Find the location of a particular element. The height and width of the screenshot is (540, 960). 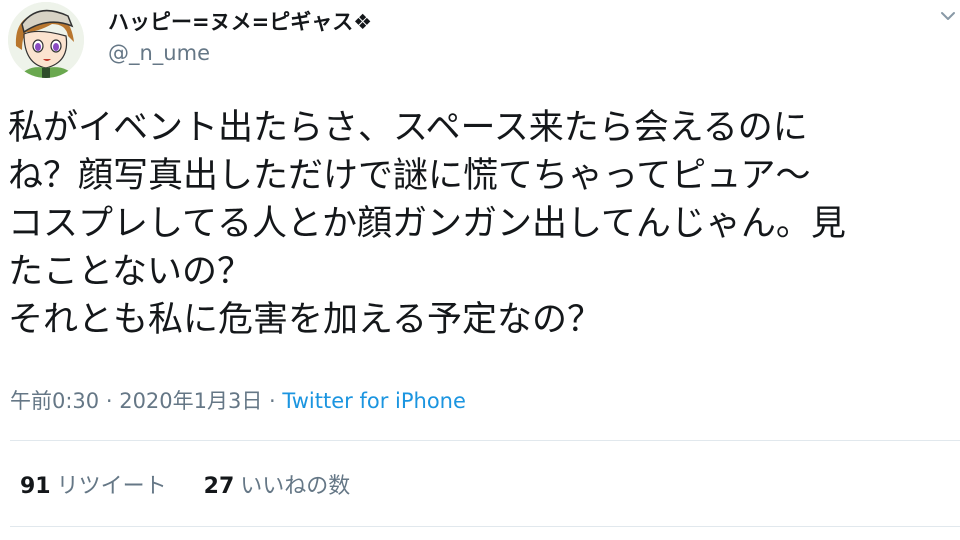

tweet-time: 午前0:30 is located at coordinates (54, 401).